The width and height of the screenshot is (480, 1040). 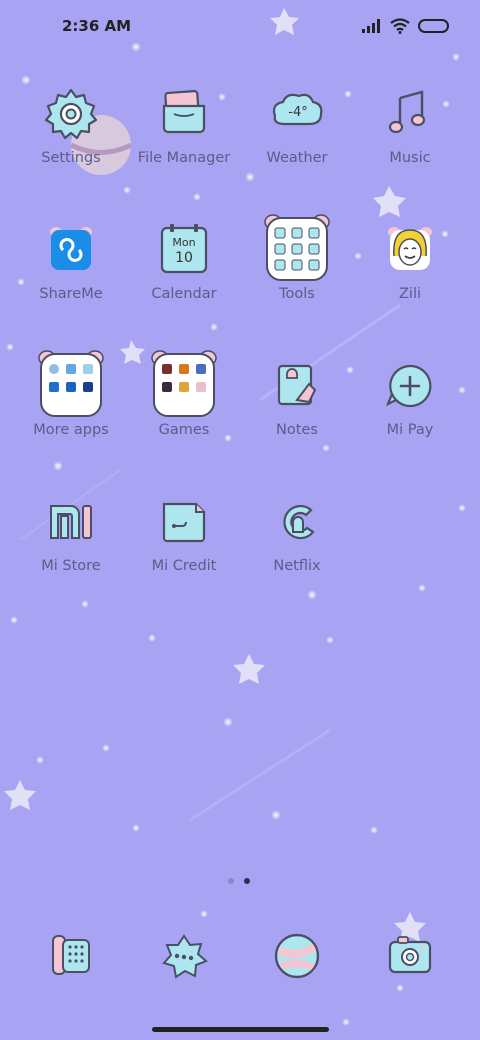 I want to click on gear-icon, so click(x=71, y=114).